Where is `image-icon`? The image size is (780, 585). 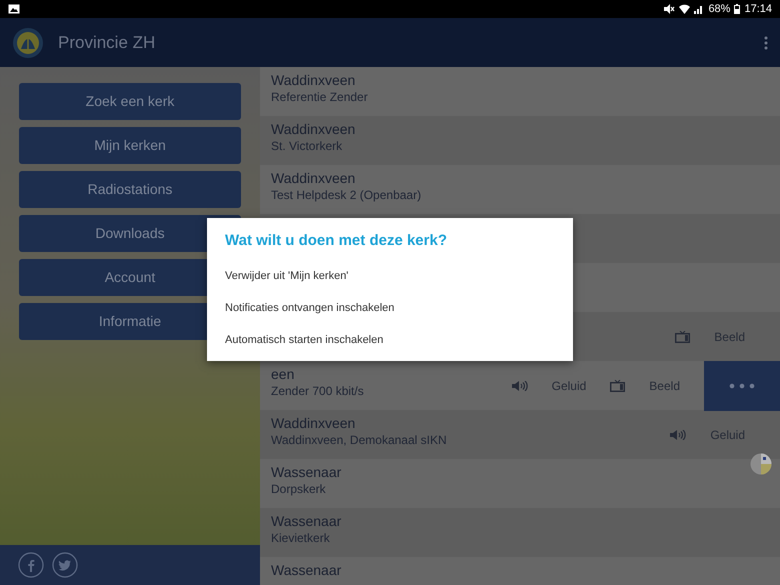
image-icon is located at coordinates (14, 9).